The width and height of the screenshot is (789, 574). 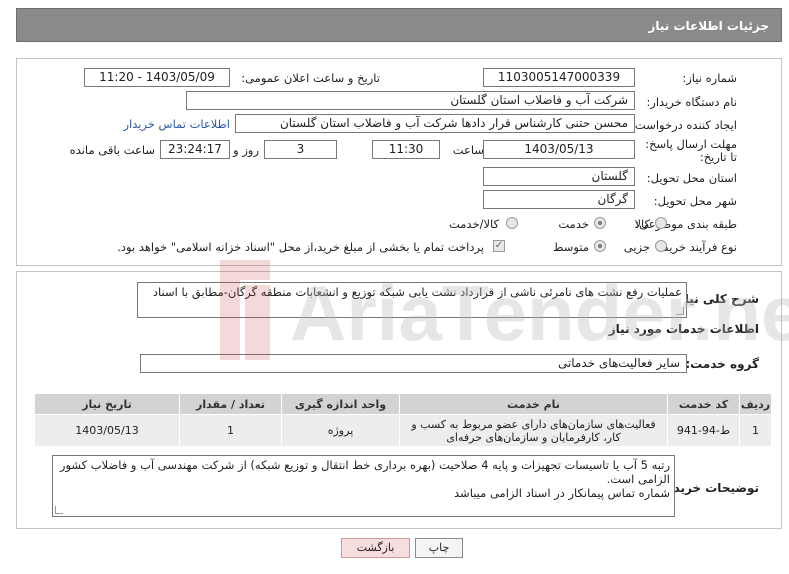 What do you see at coordinates (176, 124) in the screenshot?
I see `contact-info-link: اطلاعات تماس خریدار` at bounding box center [176, 124].